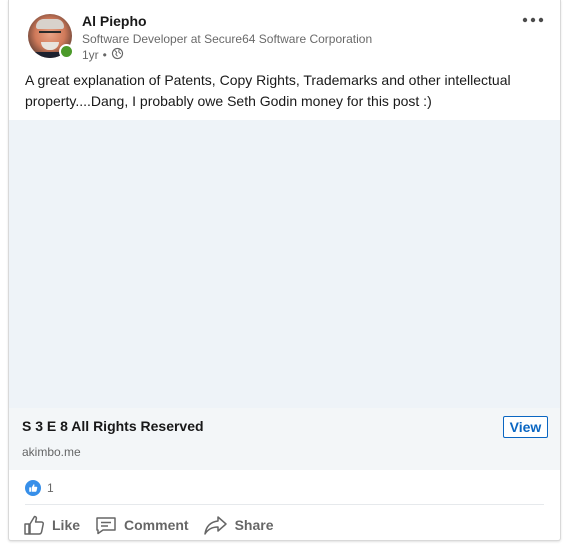 This screenshot has height=549, width=574. Describe the element at coordinates (51, 525) in the screenshot. I see `like-button: Like` at that location.